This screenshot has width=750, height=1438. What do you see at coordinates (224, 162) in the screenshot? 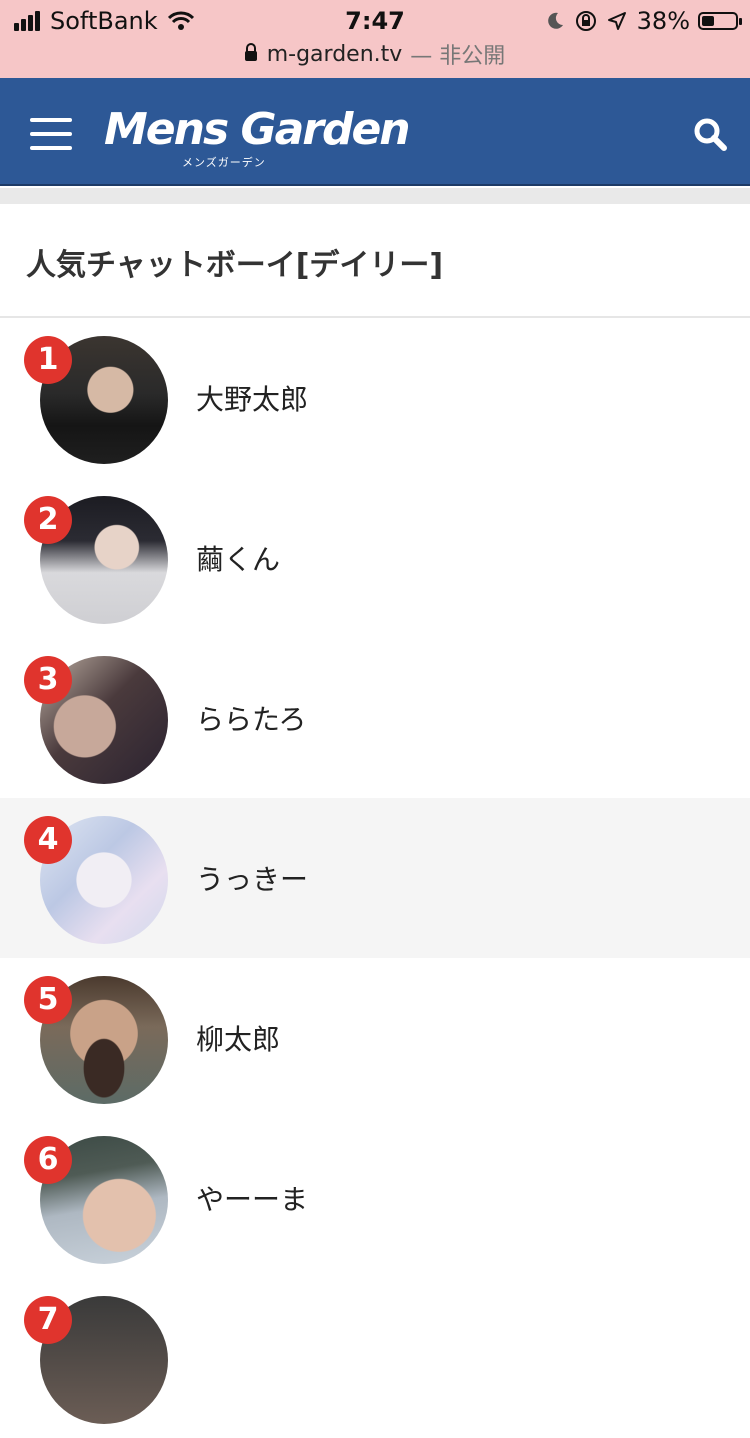
I see `logo-subtitle: メンズガーデン` at bounding box center [224, 162].